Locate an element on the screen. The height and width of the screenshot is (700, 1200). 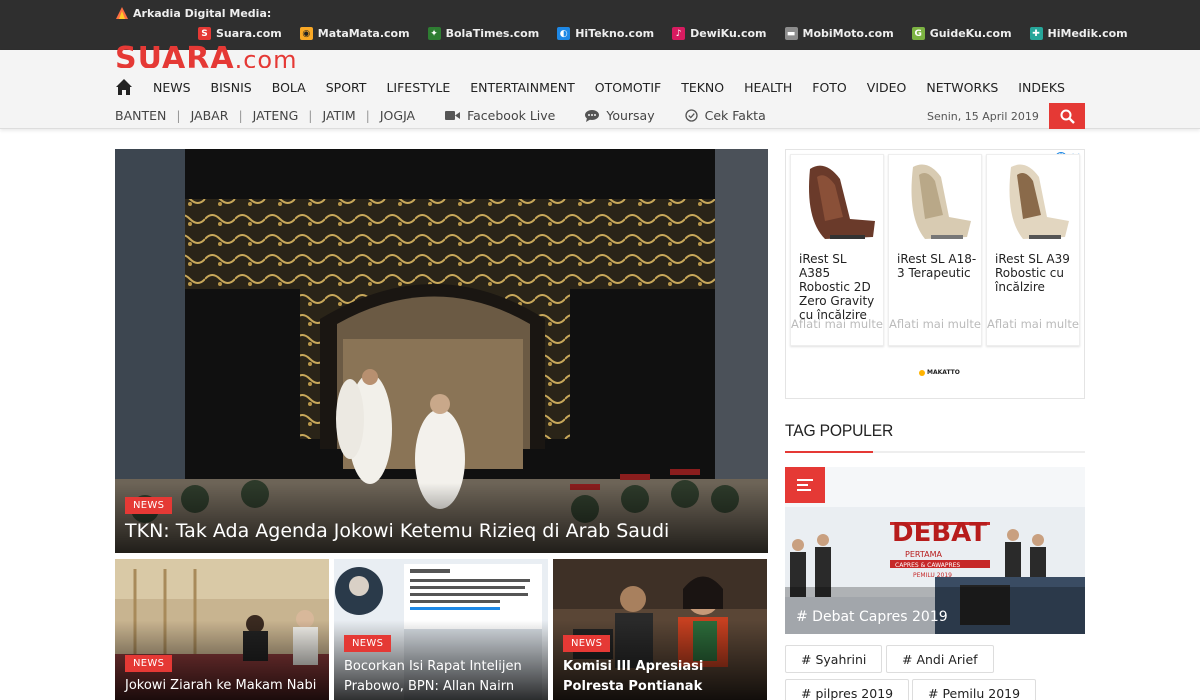
hitekno-icon: ◐ is located at coordinates (564, 33).